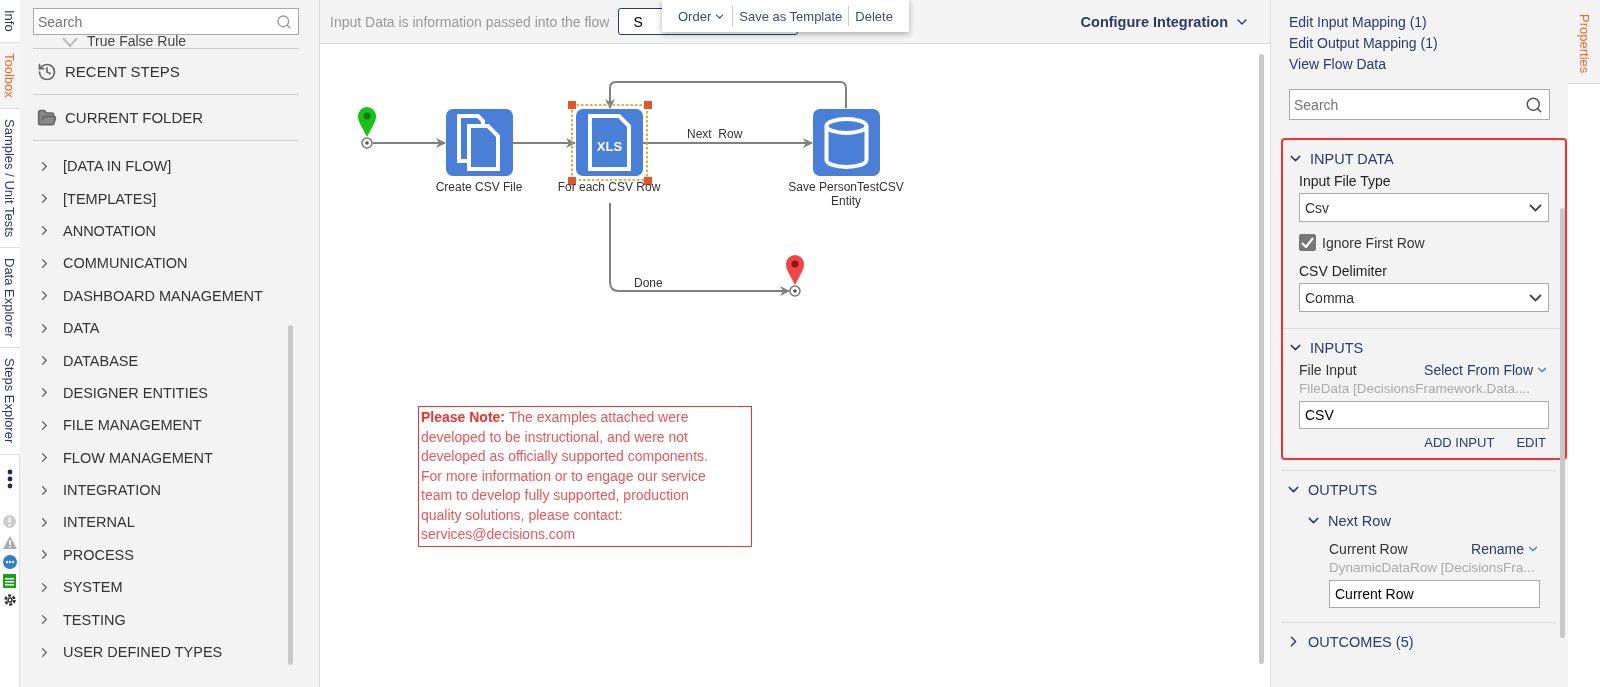 Image resolution: width=1600 pixels, height=687 pixels. I want to click on menu-item: Delete, so click(873, 16).